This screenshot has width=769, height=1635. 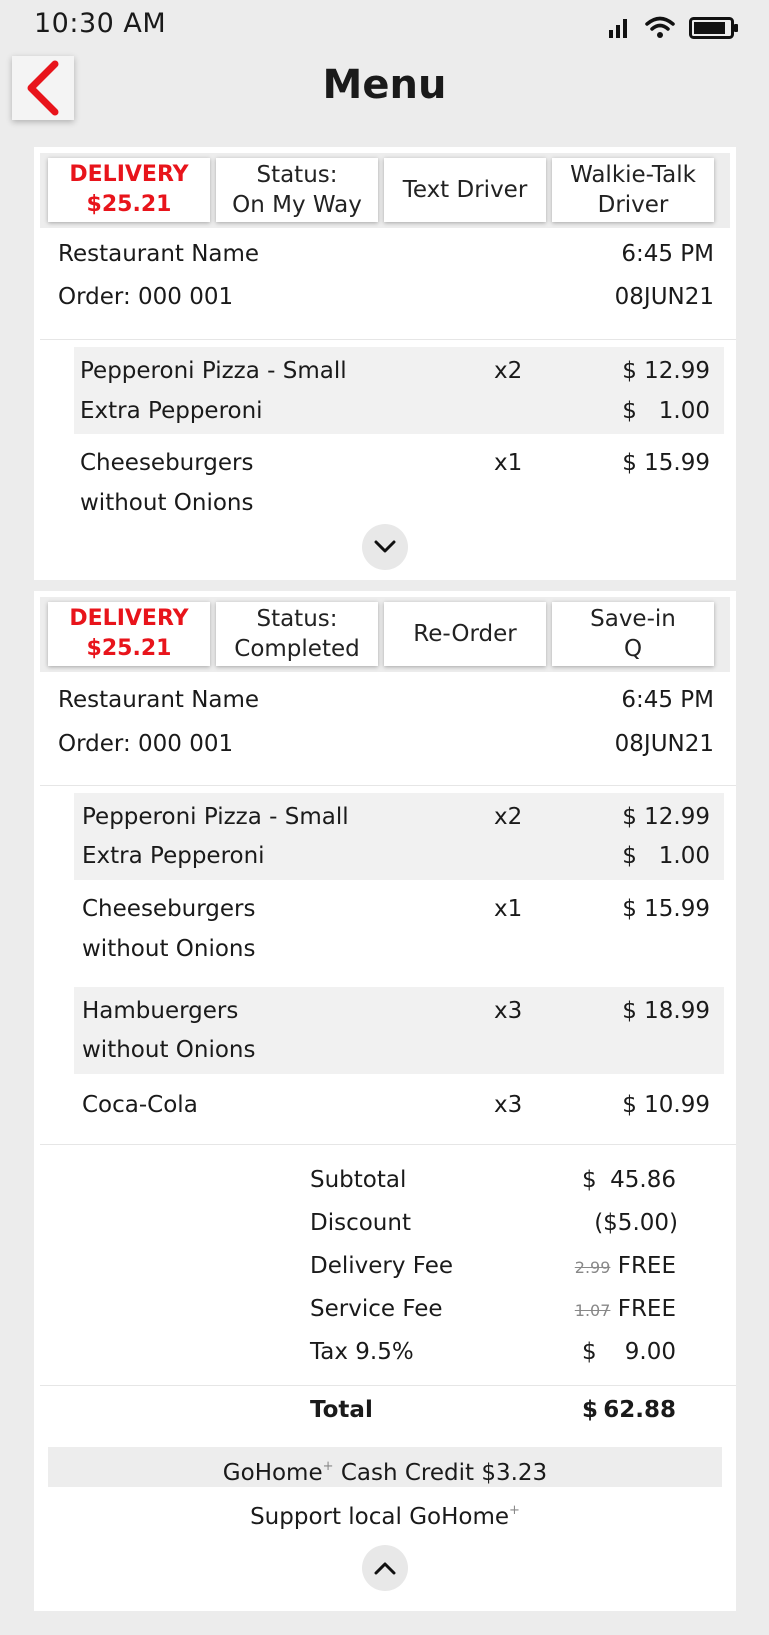 What do you see at coordinates (376, 1309) in the screenshot?
I see `service-fee-label: Service Fee` at bounding box center [376, 1309].